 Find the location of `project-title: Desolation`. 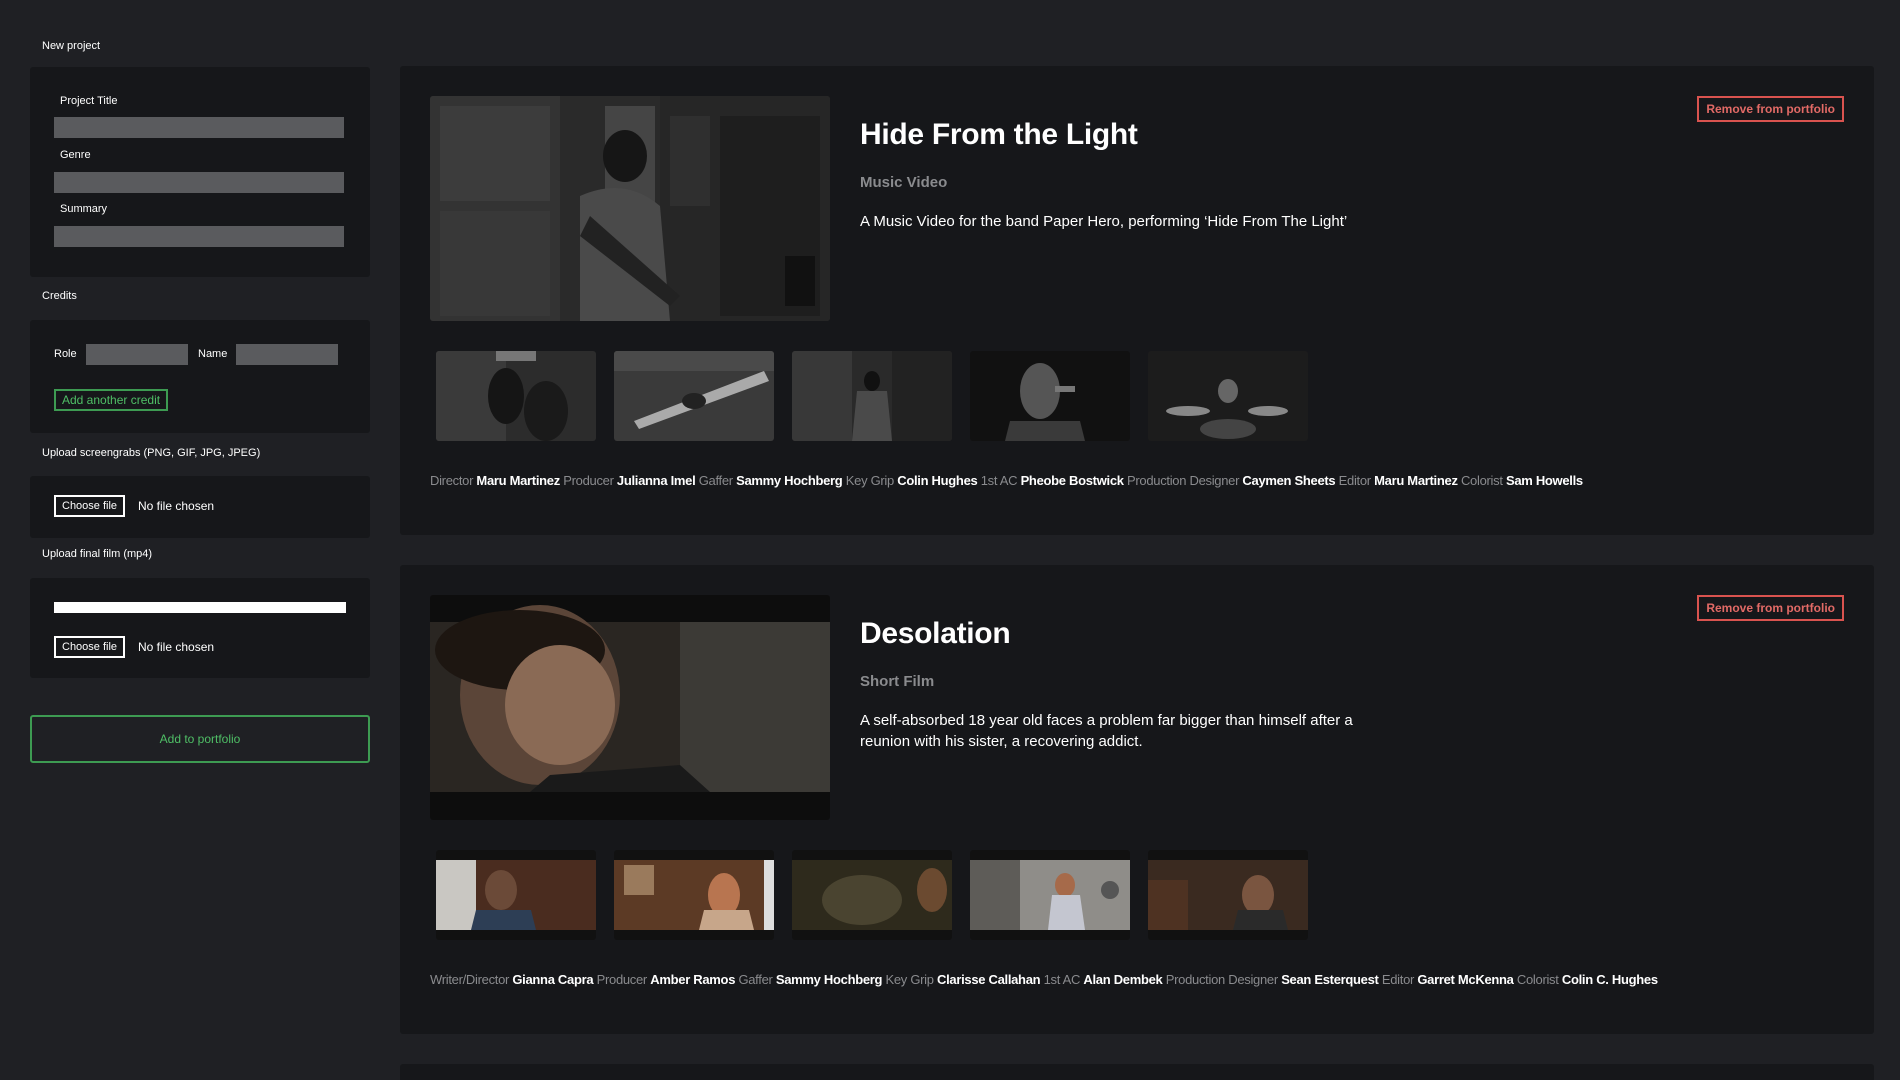

project-title: Desolation is located at coordinates (935, 633).